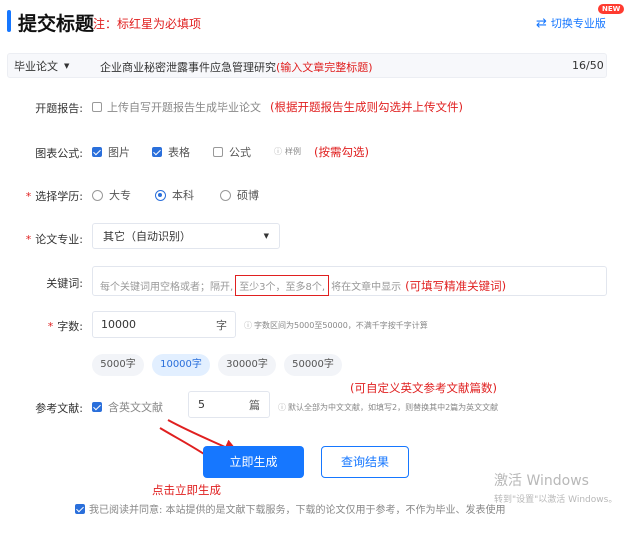  Describe the element at coordinates (188, 67) in the screenshot. I see `title-input-value: 企业商业秘密泄露事件应急管理研究` at that location.